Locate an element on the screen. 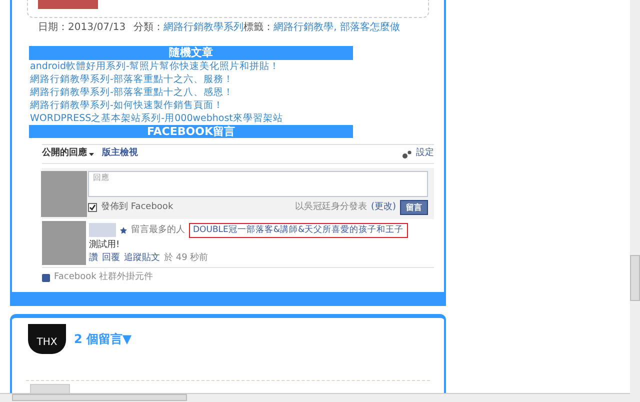  checkbox is located at coordinates (92, 207).